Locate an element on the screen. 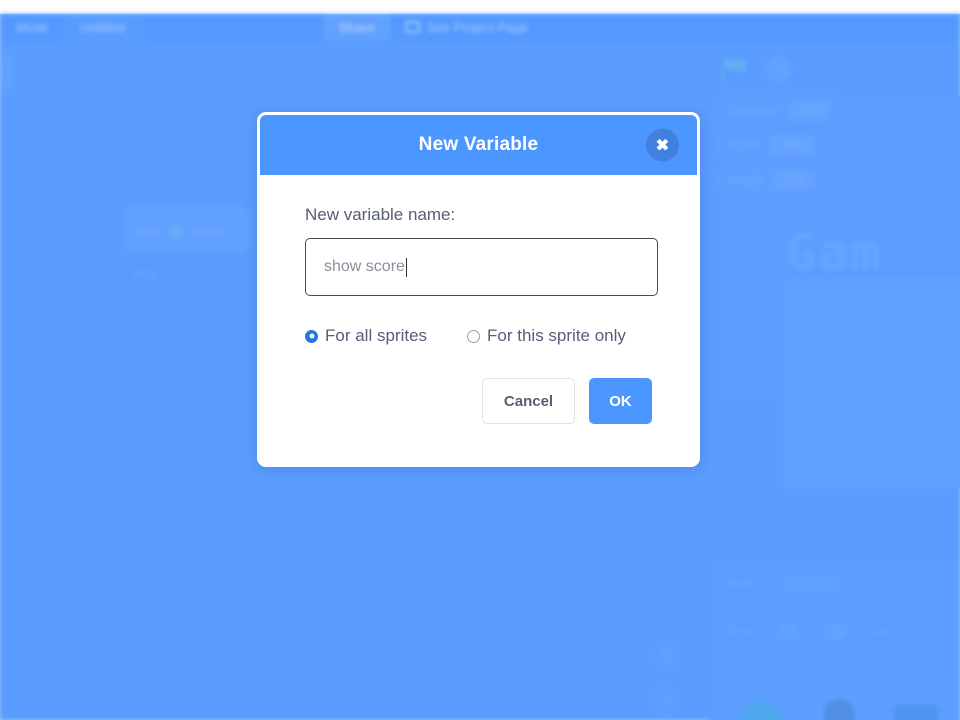 This screenshot has height=720, width=960. ok-button: OK is located at coordinates (620, 401).